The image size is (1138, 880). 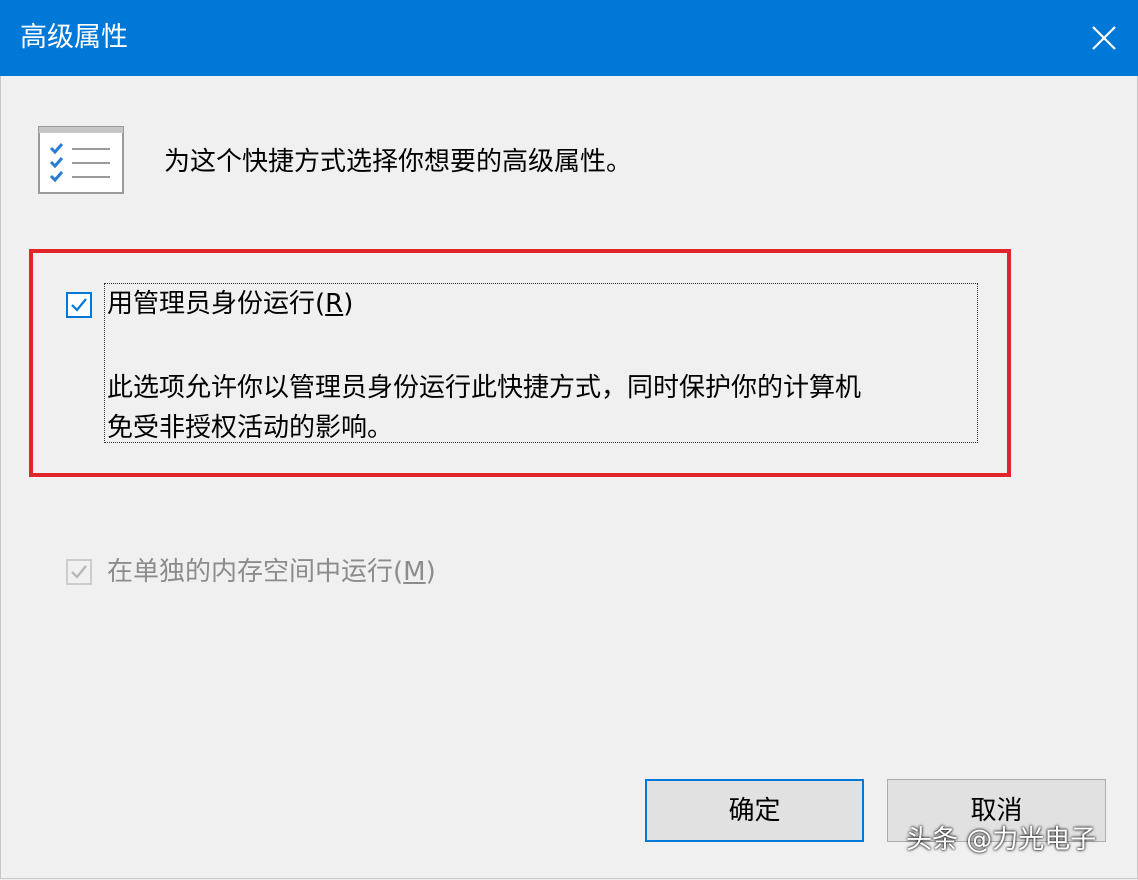 I want to click on separate-memory-checkbox, so click(x=79, y=572).